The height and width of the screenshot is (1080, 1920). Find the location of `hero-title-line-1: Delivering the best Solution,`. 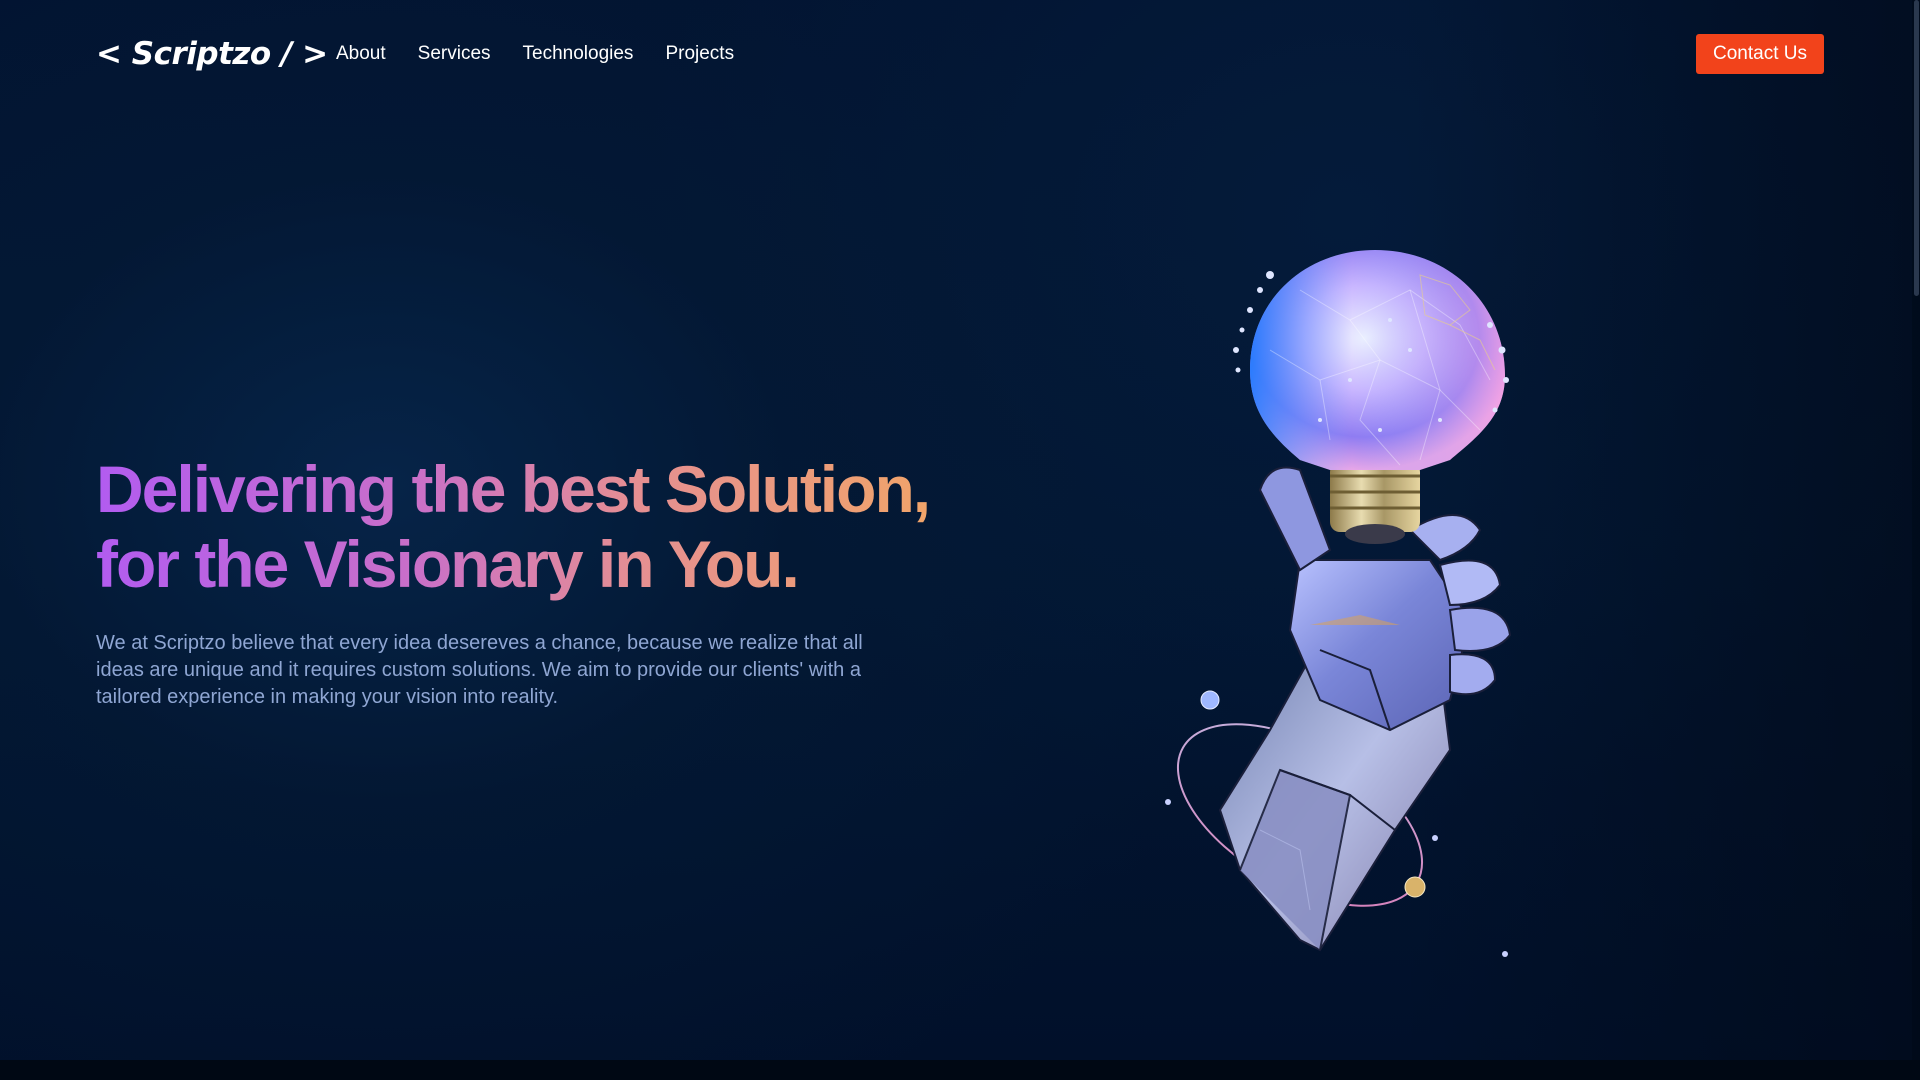

hero-title-line-1: Delivering the best Solution, is located at coordinates (513, 489).